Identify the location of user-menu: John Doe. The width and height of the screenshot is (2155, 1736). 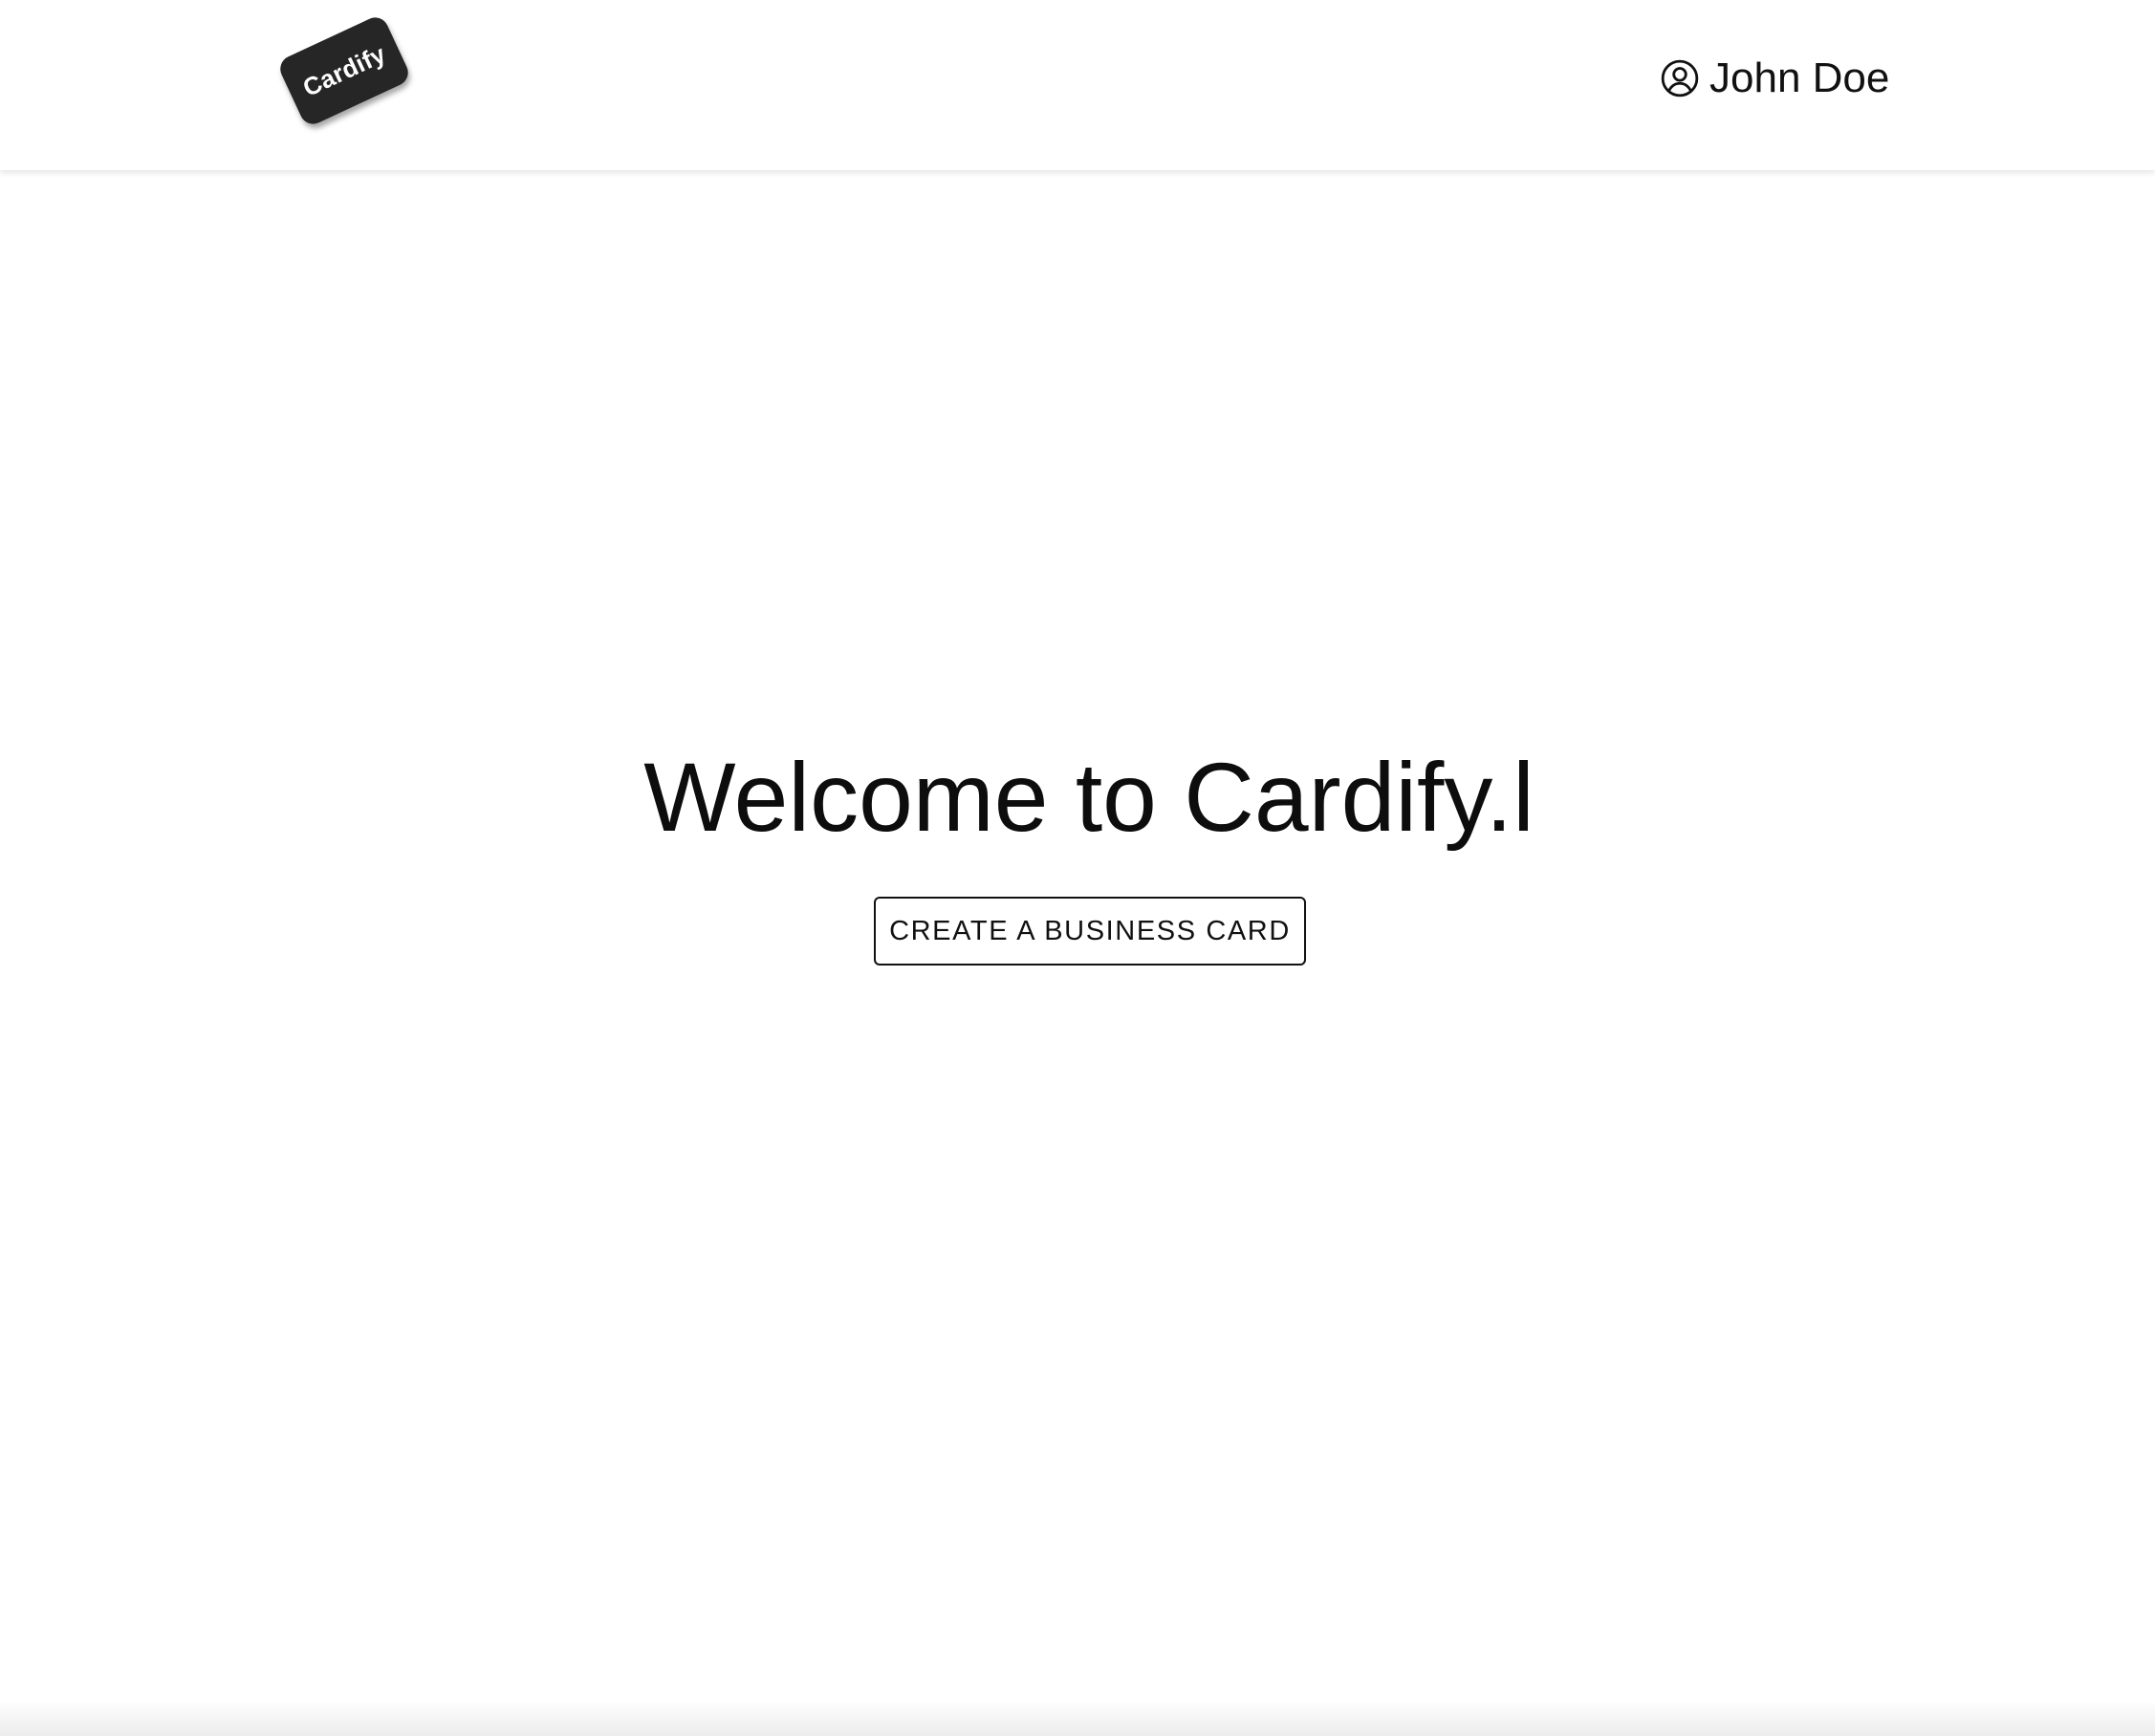
(1775, 78).